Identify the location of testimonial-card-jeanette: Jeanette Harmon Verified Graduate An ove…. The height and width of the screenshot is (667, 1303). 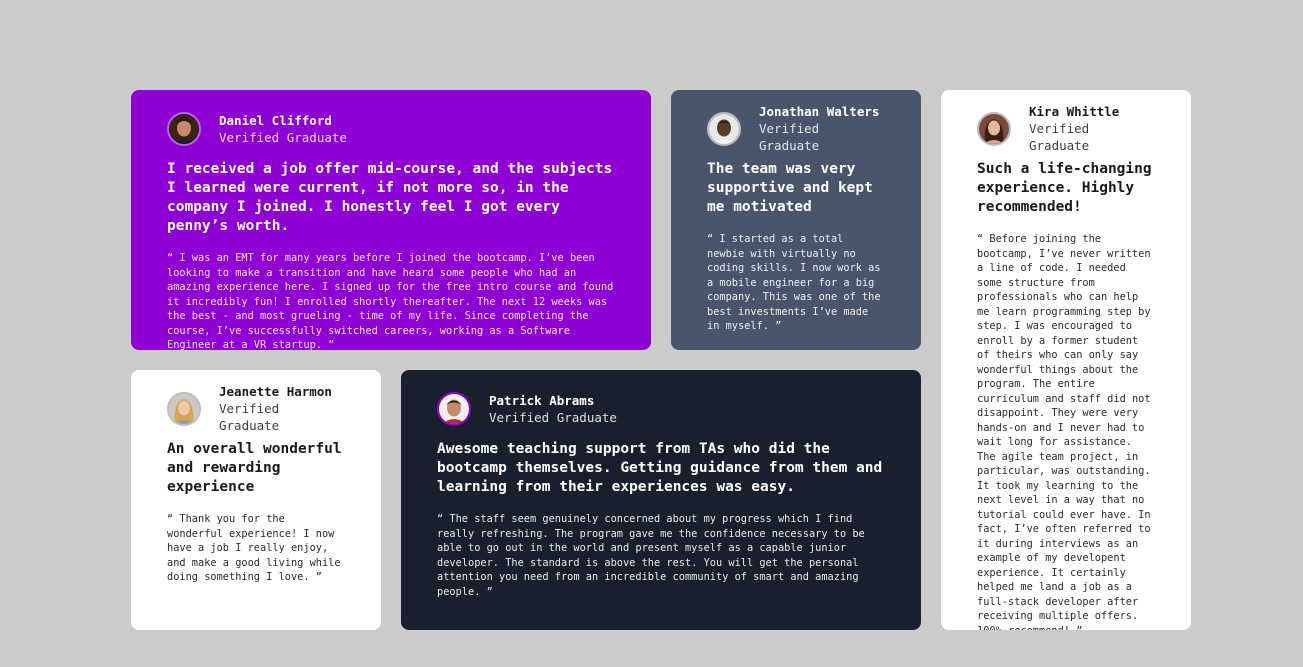
(256, 500).